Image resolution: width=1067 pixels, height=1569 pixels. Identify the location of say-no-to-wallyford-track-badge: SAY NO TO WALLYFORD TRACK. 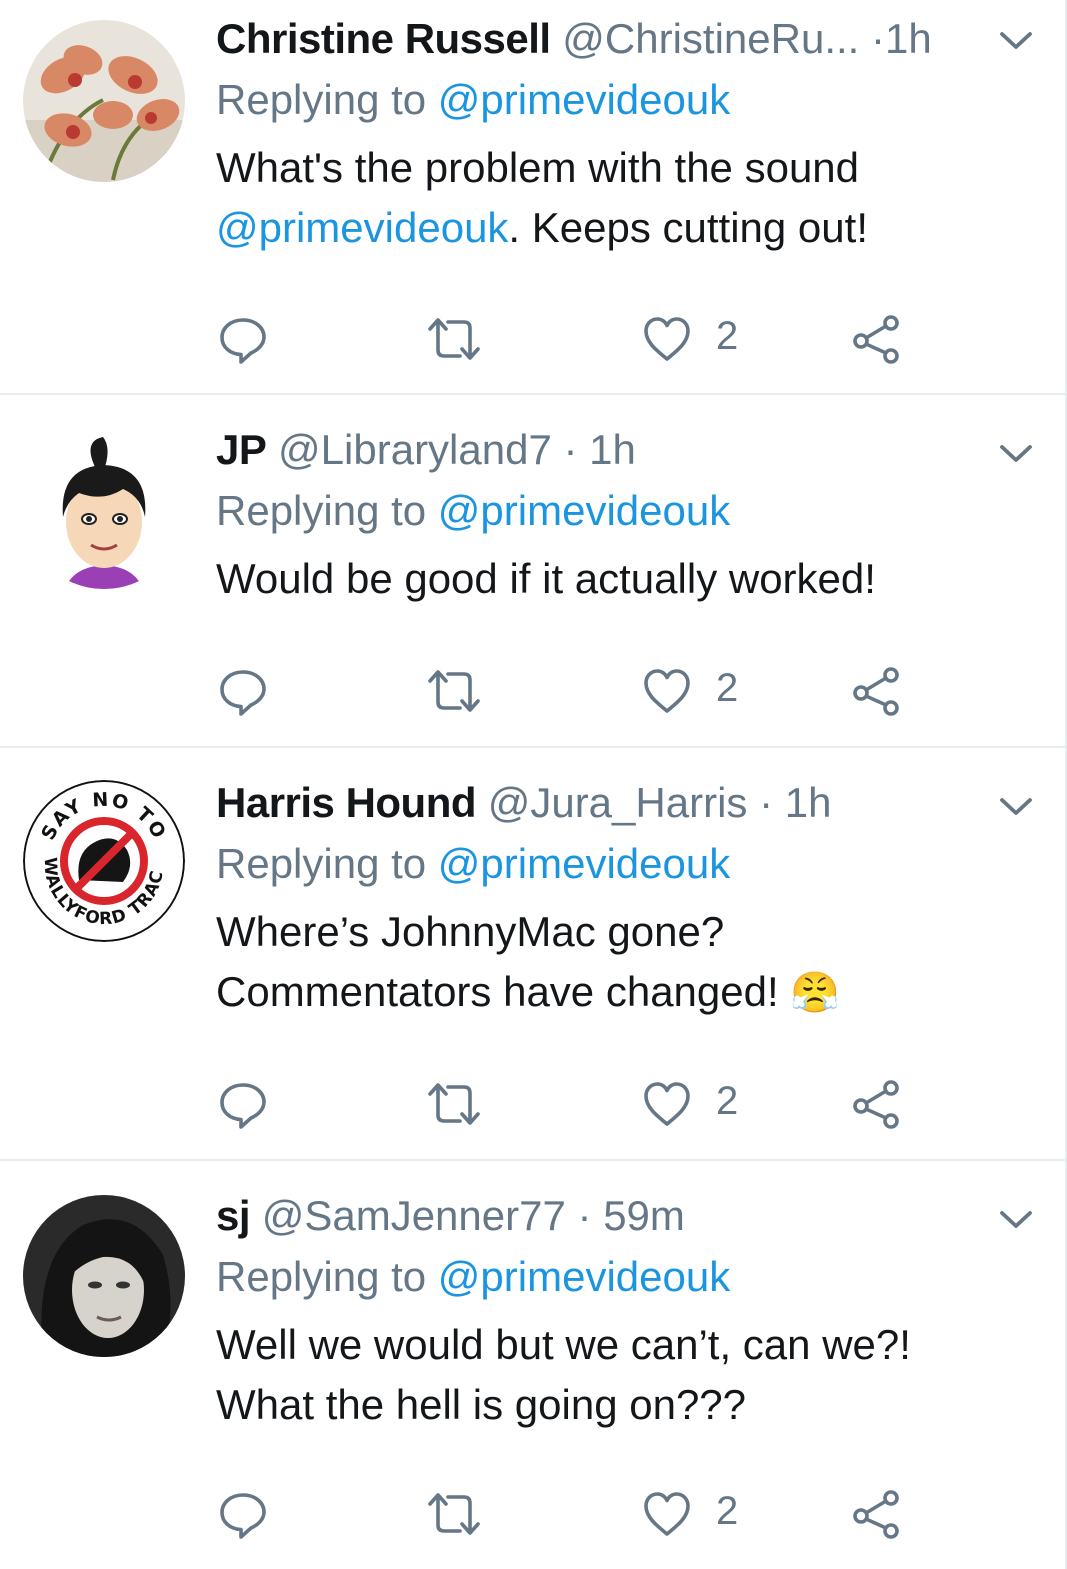
(104, 861).